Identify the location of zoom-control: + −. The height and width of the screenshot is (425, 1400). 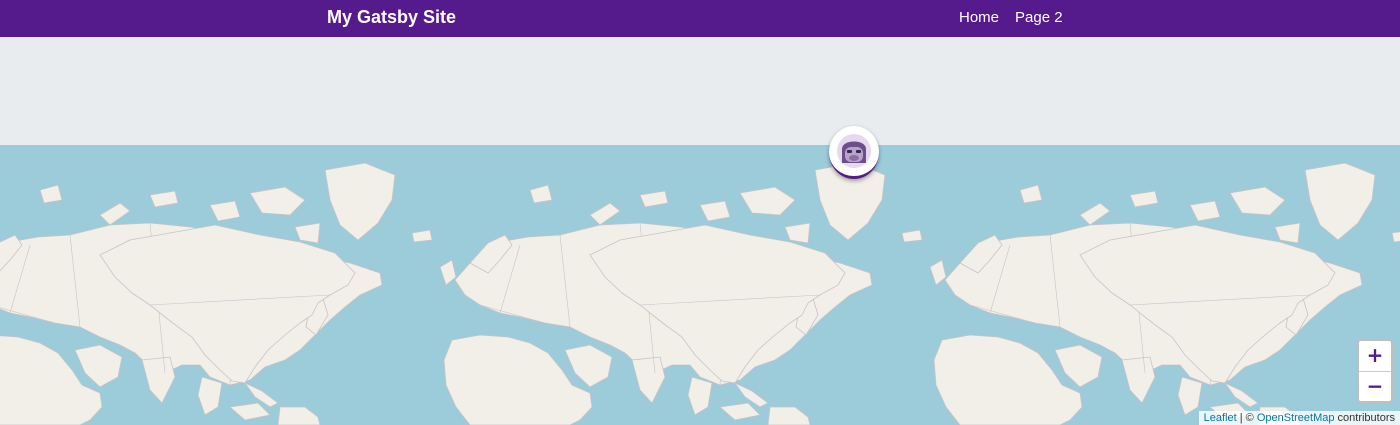
(1375, 371).